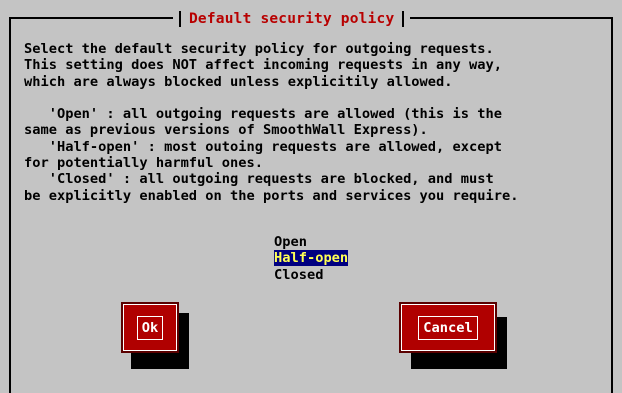 This screenshot has height=393, width=622. Describe the element at coordinates (10, 205) in the screenshot. I see `dialog-border-left` at that location.